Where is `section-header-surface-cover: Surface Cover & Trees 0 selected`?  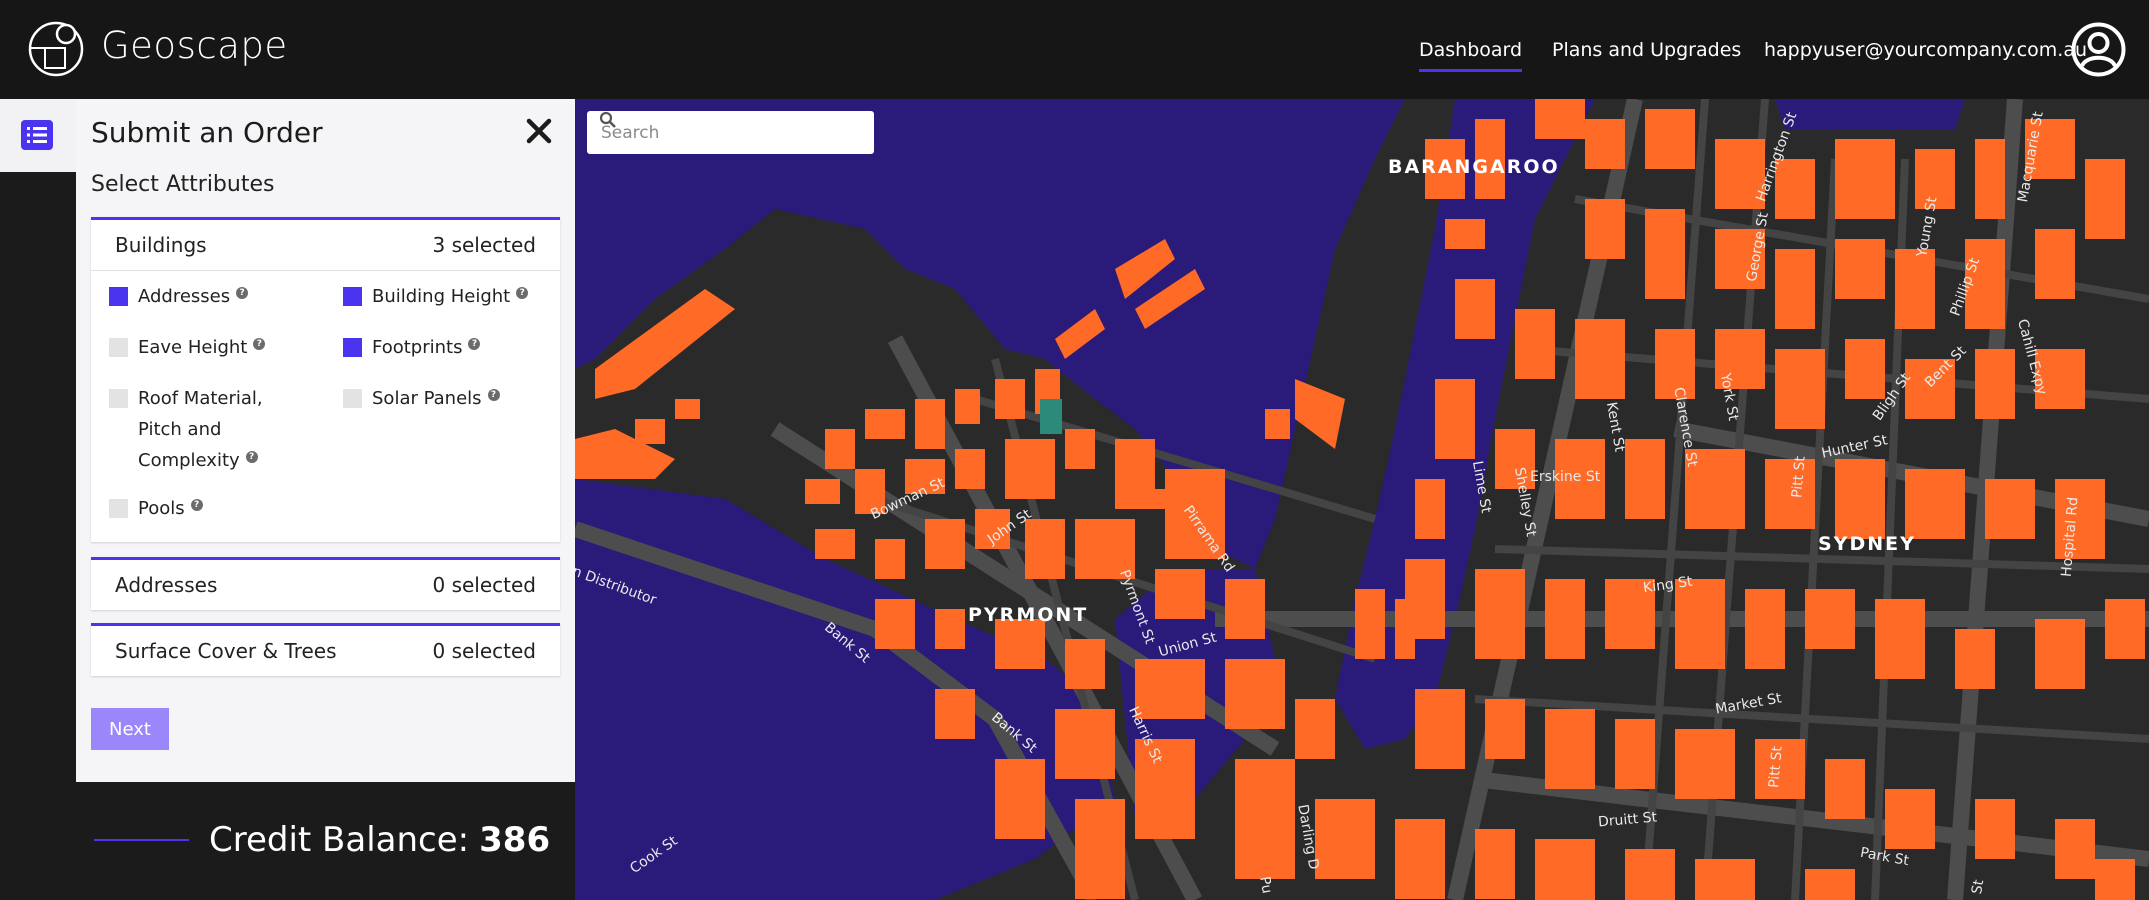
section-header-surface-cover: Surface Cover & Trees 0 selected is located at coordinates (325, 651).